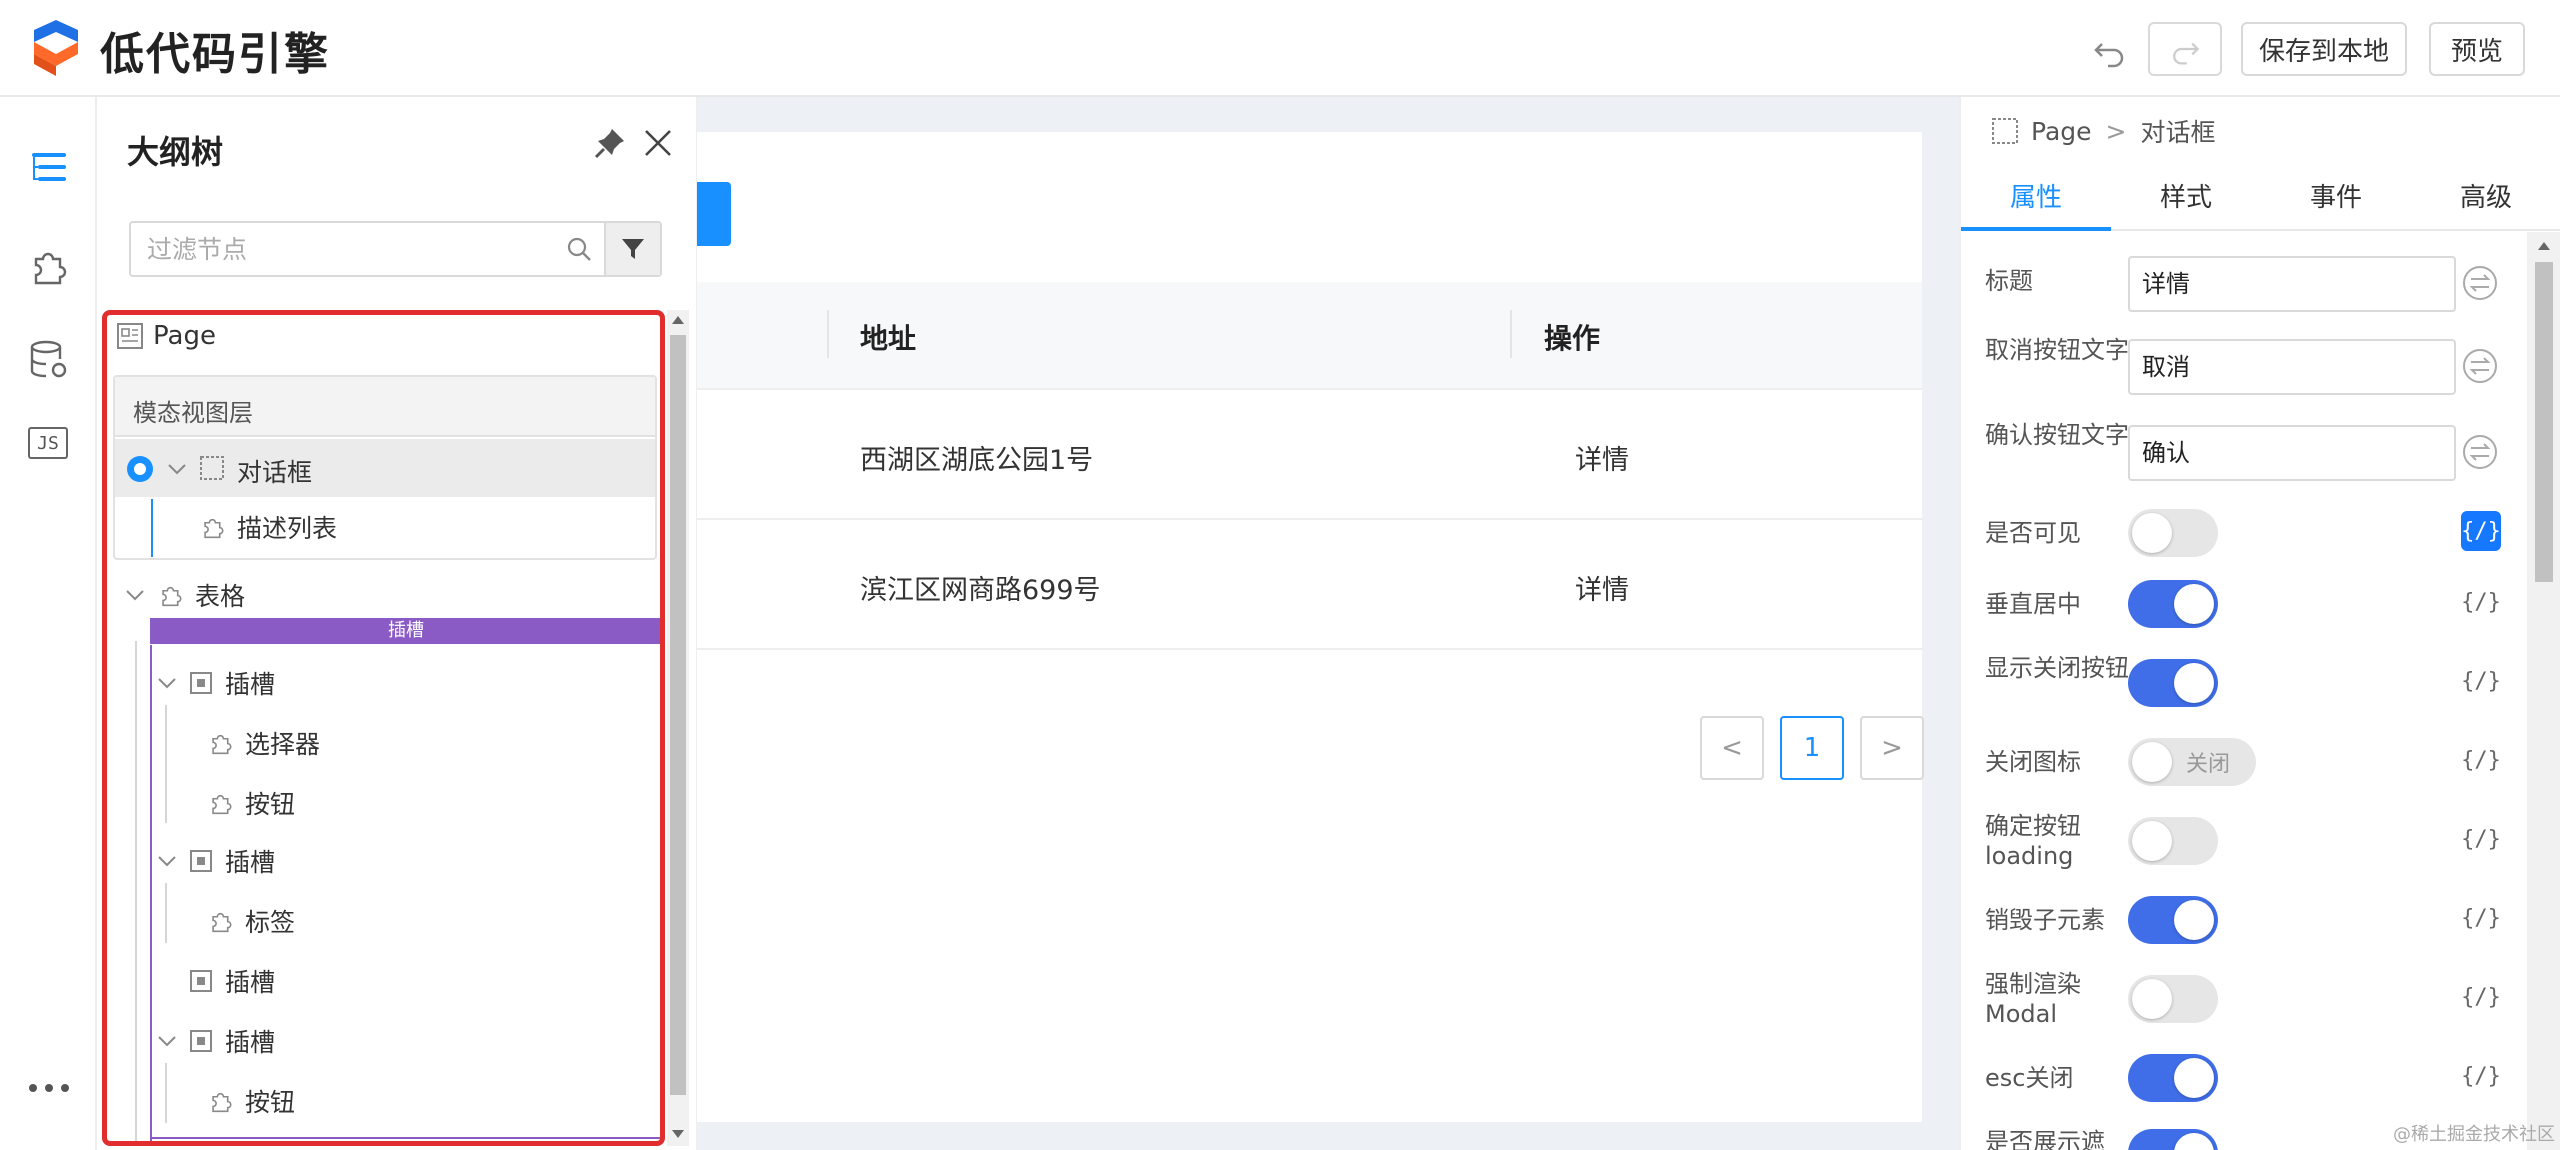  What do you see at coordinates (2110, 50) in the screenshot?
I see `undo-icon` at bounding box center [2110, 50].